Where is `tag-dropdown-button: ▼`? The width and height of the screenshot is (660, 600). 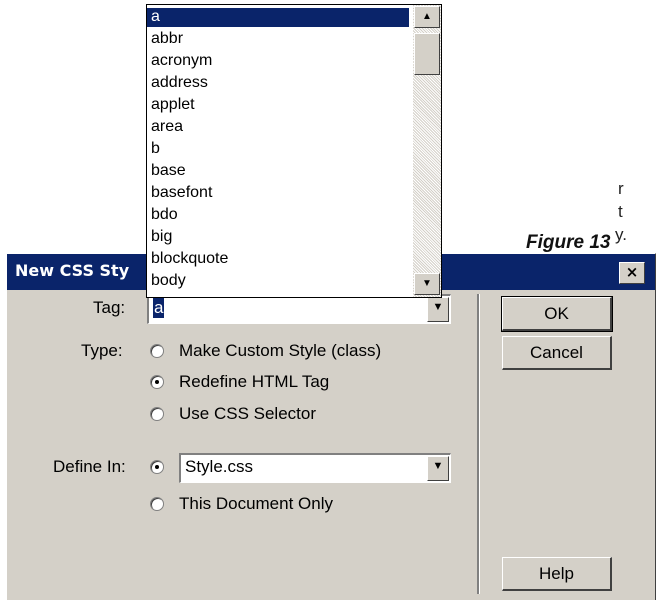
tag-dropdown-button: ▼ is located at coordinates (438, 309).